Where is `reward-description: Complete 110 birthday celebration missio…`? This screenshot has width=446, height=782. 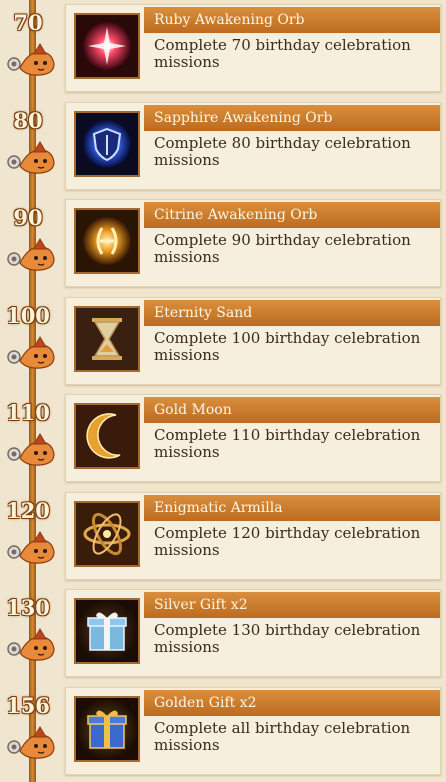 reward-description: Complete 110 birthday celebration missio… is located at coordinates (287, 443).